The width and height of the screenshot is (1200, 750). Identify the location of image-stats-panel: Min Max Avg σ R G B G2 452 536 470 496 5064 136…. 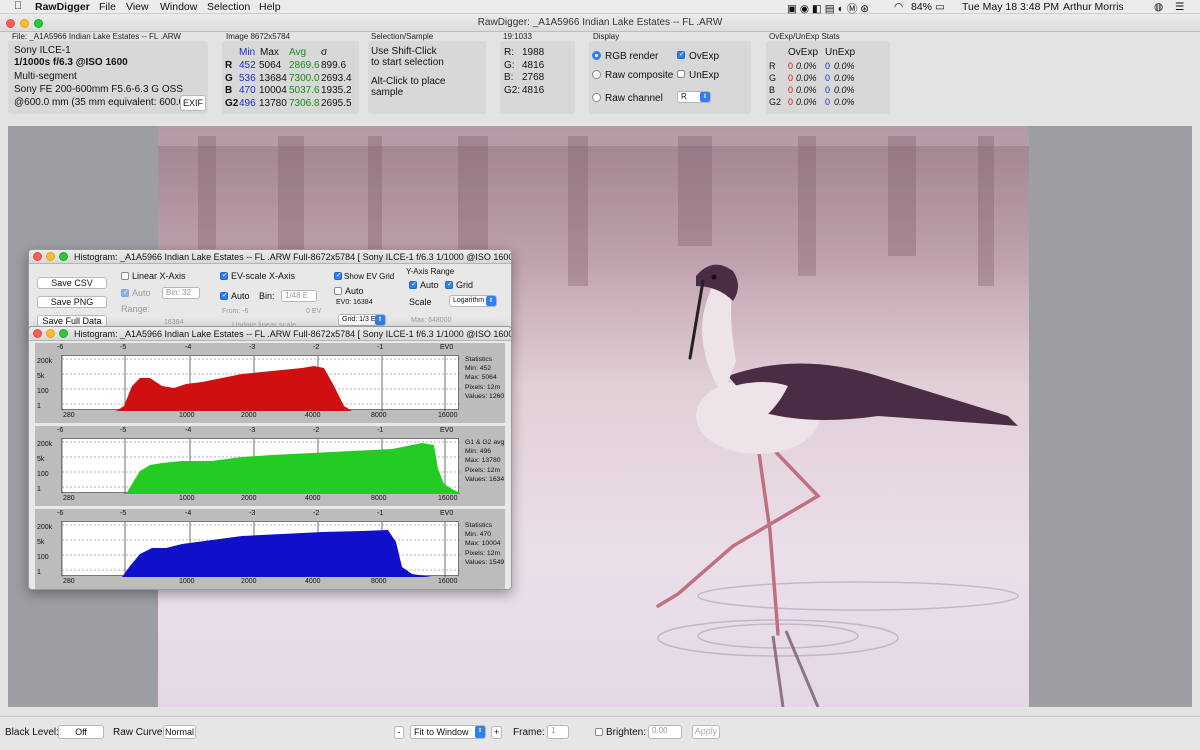
(290, 77).